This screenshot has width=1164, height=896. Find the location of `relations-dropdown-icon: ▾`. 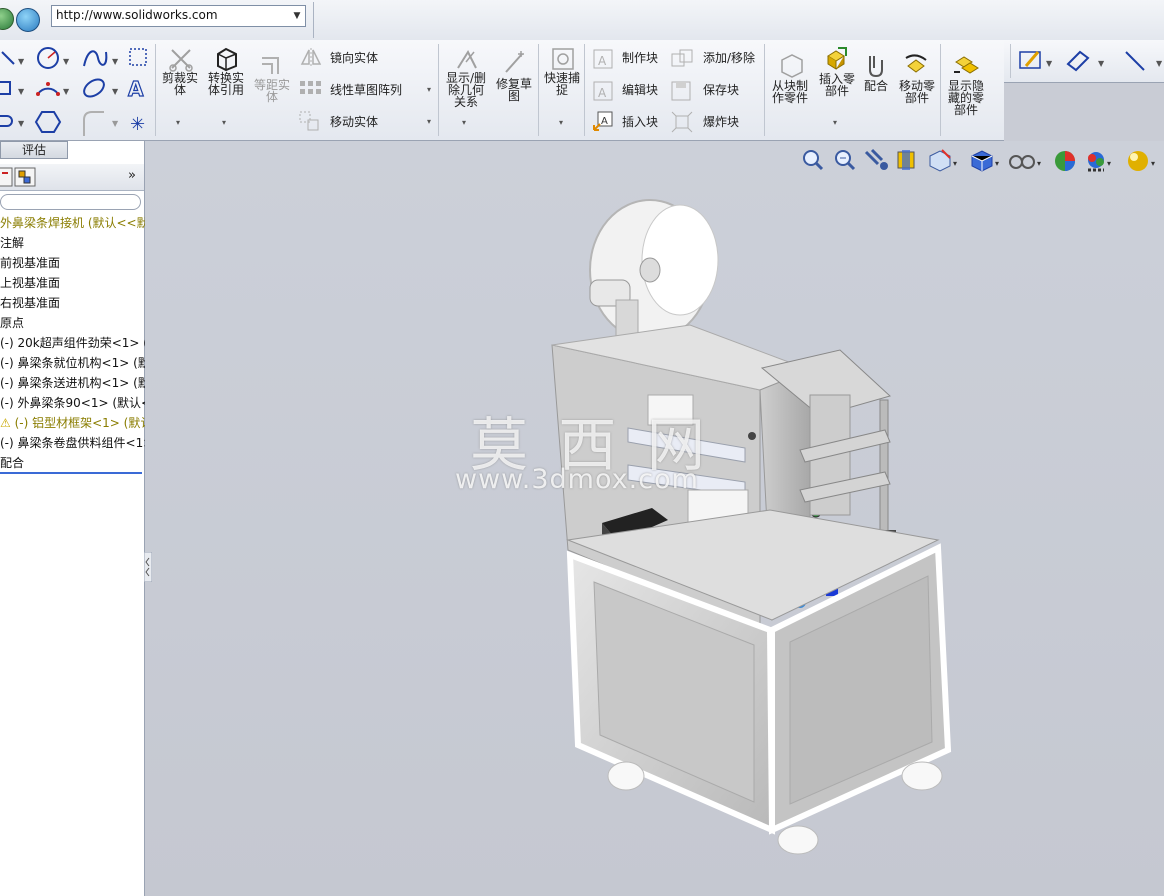

relations-dropdown-icon: ▾ is located at coordinates (464, 122).